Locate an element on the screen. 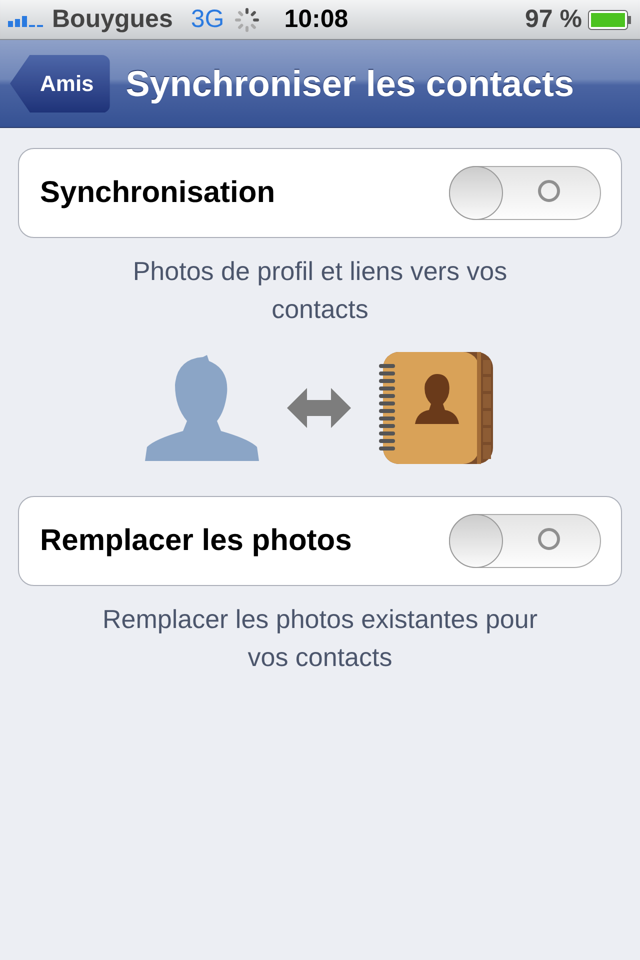 This screenshot has height=960, width=640. double-arrow-icon is located at coordinates (319, 408).